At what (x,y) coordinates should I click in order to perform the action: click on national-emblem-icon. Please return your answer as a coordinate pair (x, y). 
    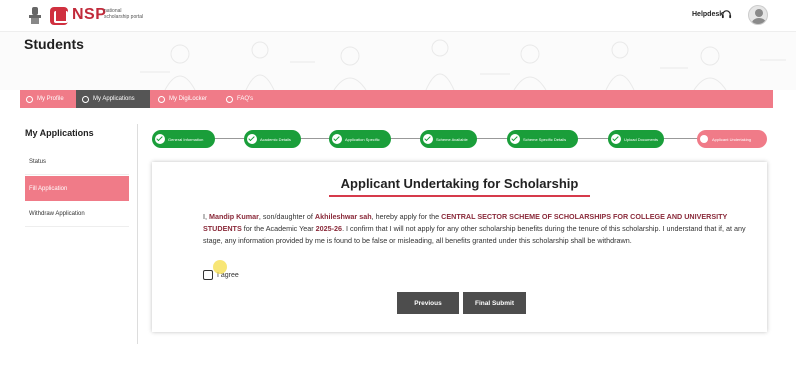
    Looking at the image, I should click on (35, 15).